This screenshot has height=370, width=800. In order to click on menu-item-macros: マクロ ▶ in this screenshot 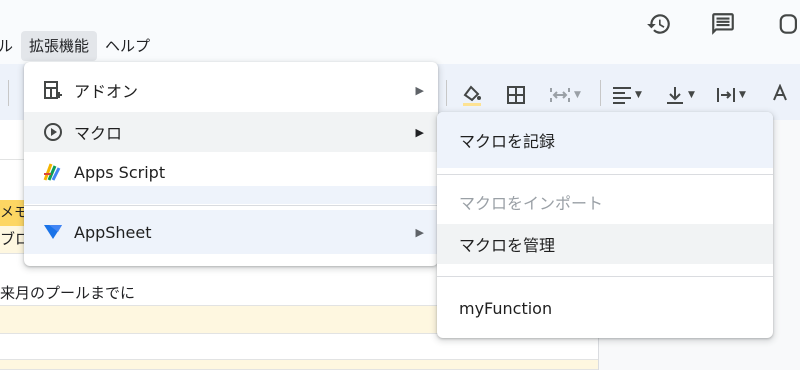, I will do `click(231, 132)`.